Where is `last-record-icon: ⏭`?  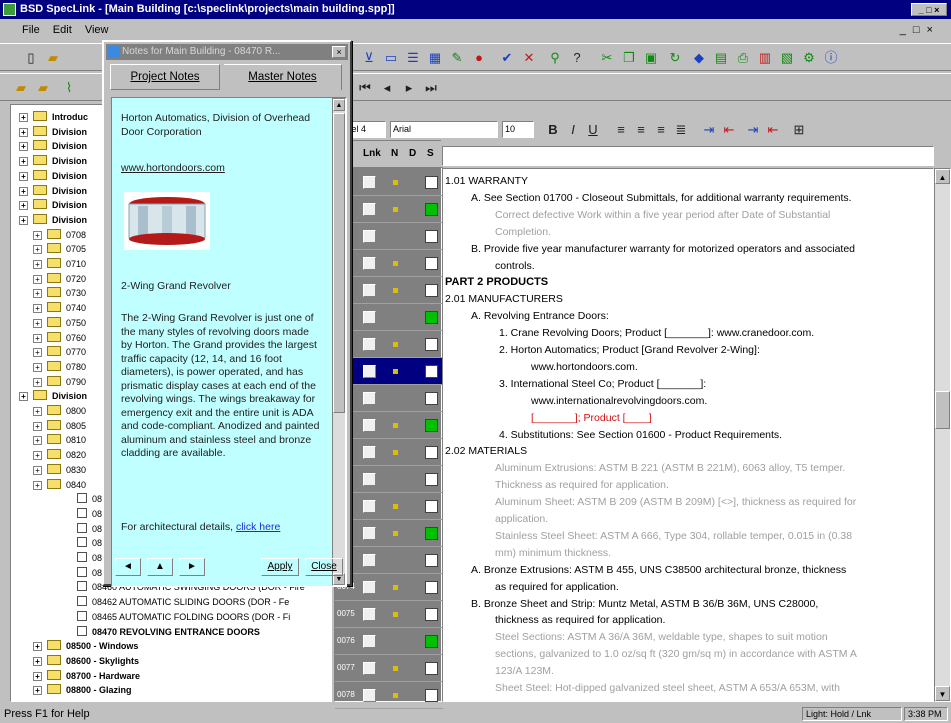 last-record-icon: ⏭ is located at coordinates (431, 88).